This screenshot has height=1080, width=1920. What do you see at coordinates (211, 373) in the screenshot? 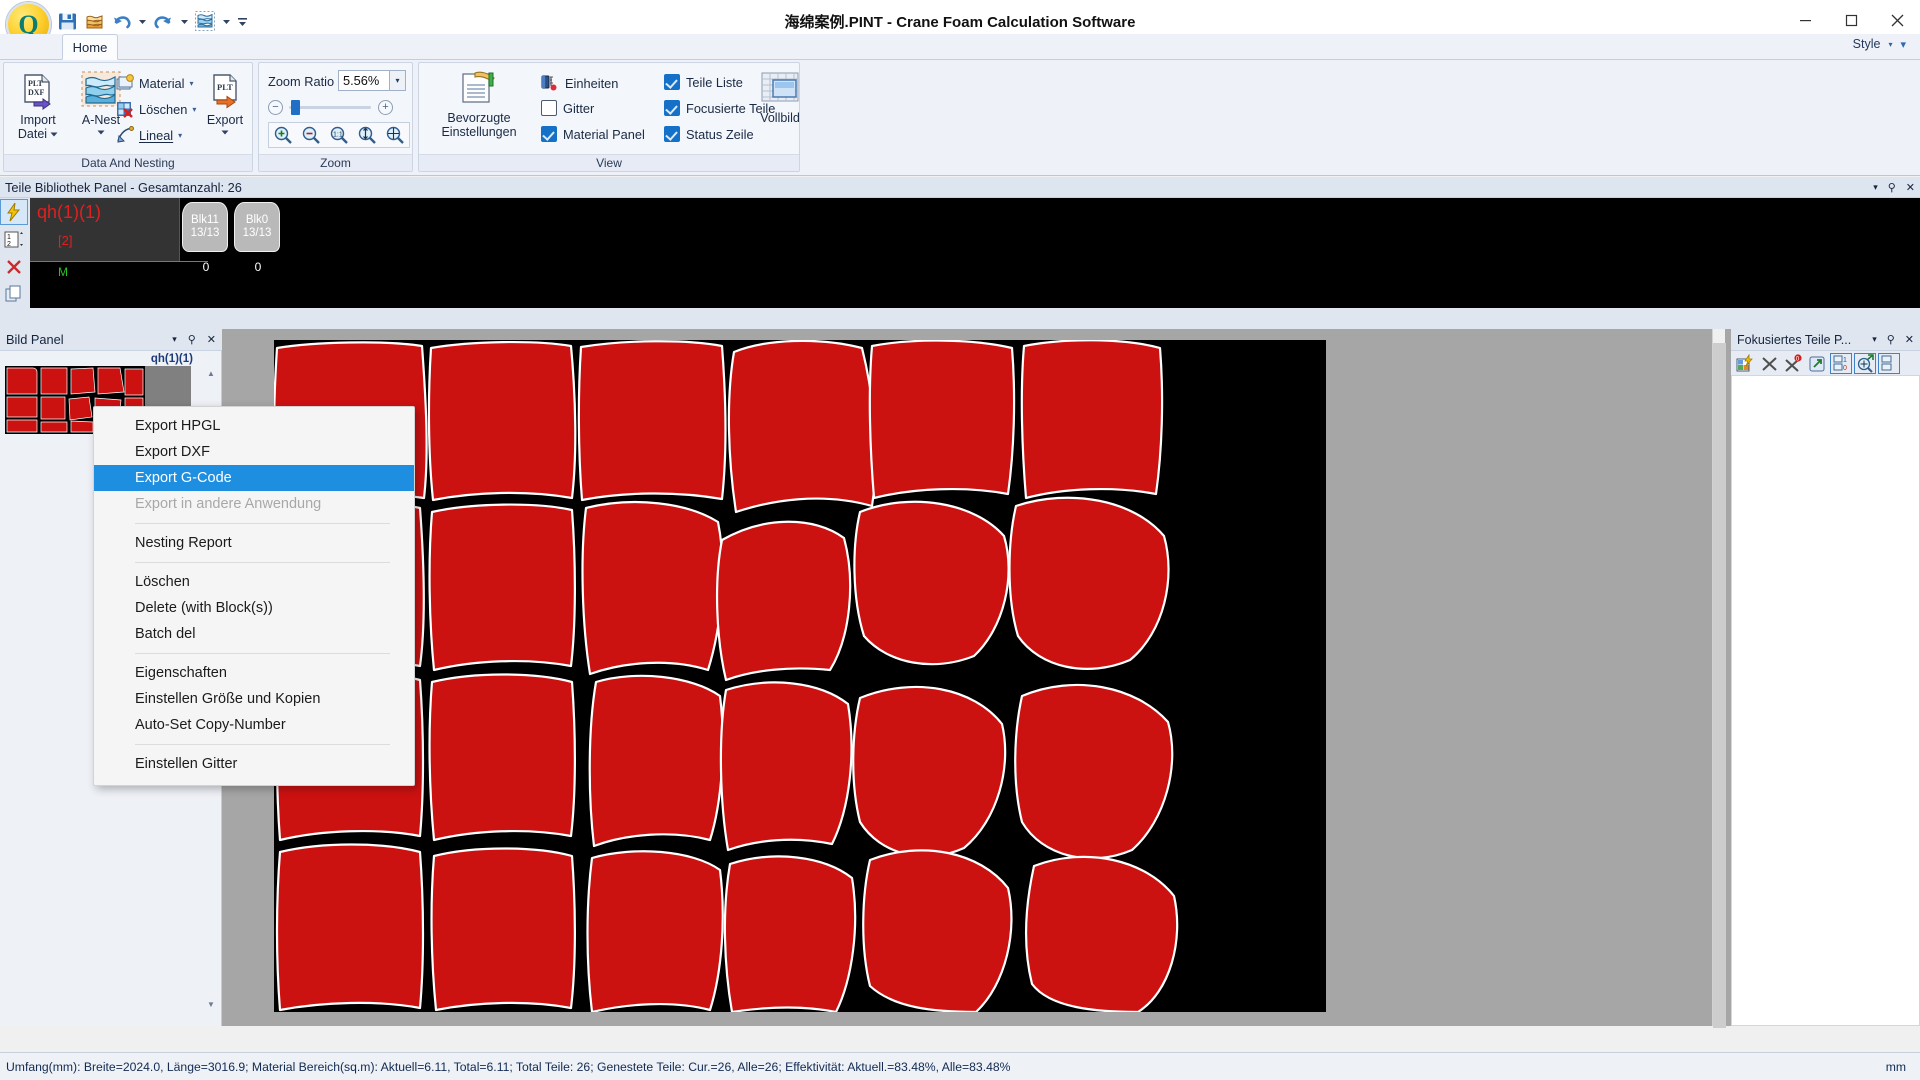
I see `scroll-up-icon: ▲` at bounding box center [211, 373].